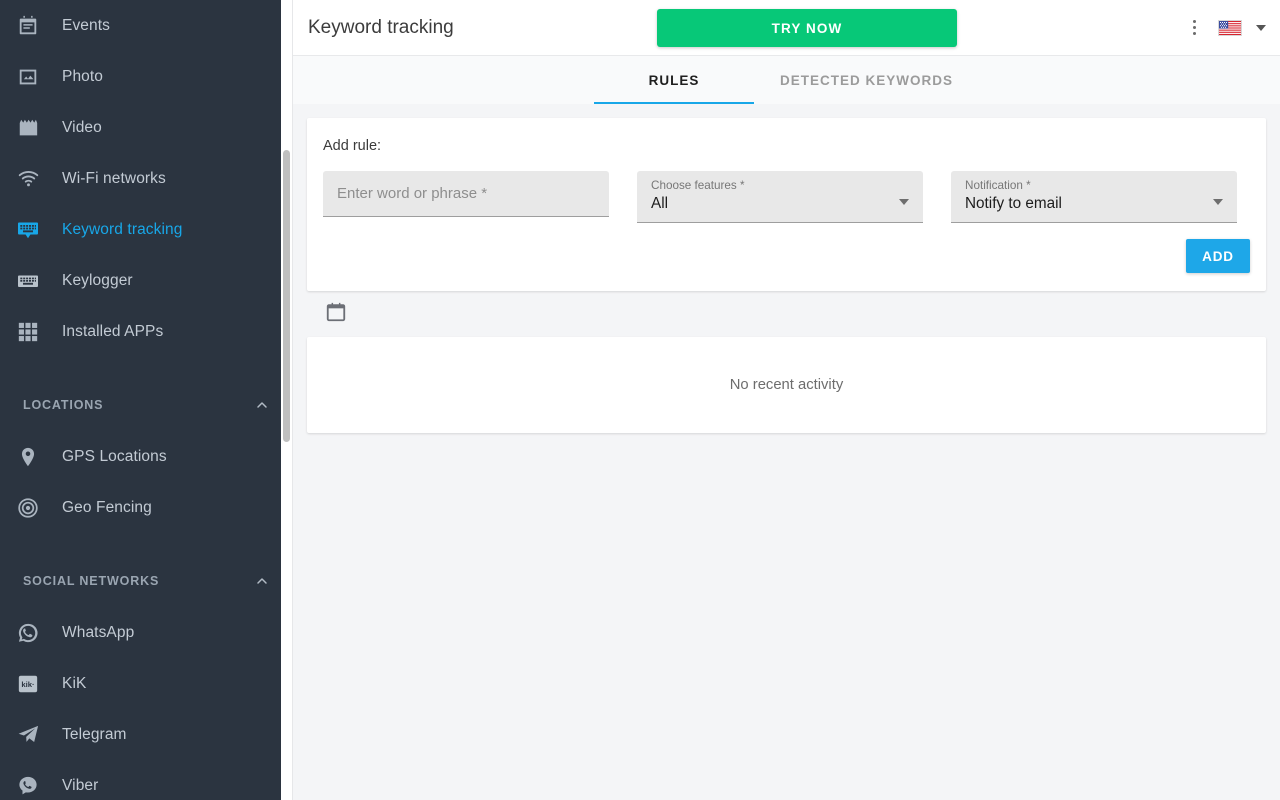 This screenshot has width=1280, height=800. What do you see at coordinates (146, 25) in the screenshot?
I see `sidebar-item-events: Events` at bounding box center [146, 25].